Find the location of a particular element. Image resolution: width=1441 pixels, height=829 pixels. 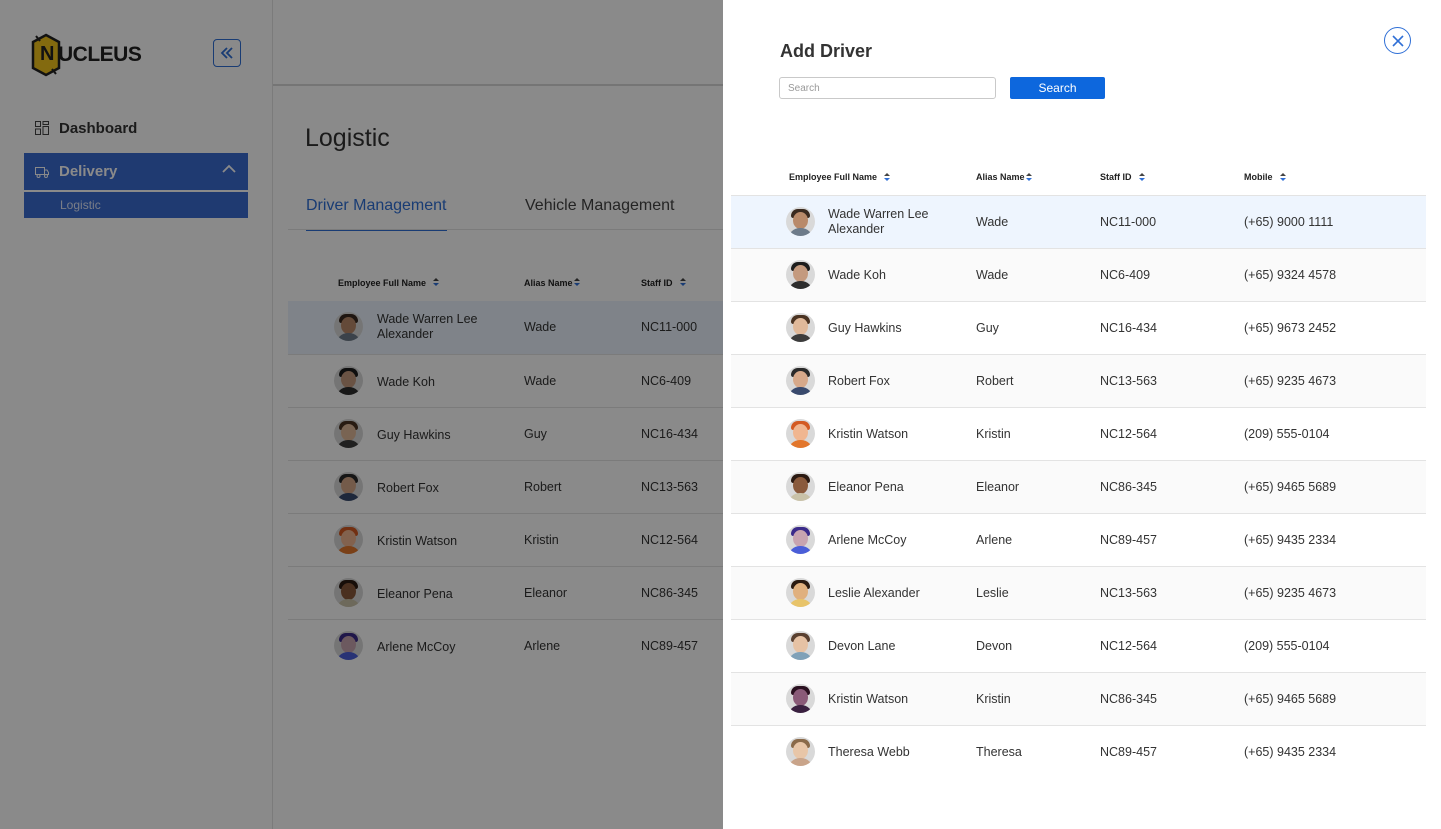

column-header-label: Employee Full Name is located at coordinates (833, 177).